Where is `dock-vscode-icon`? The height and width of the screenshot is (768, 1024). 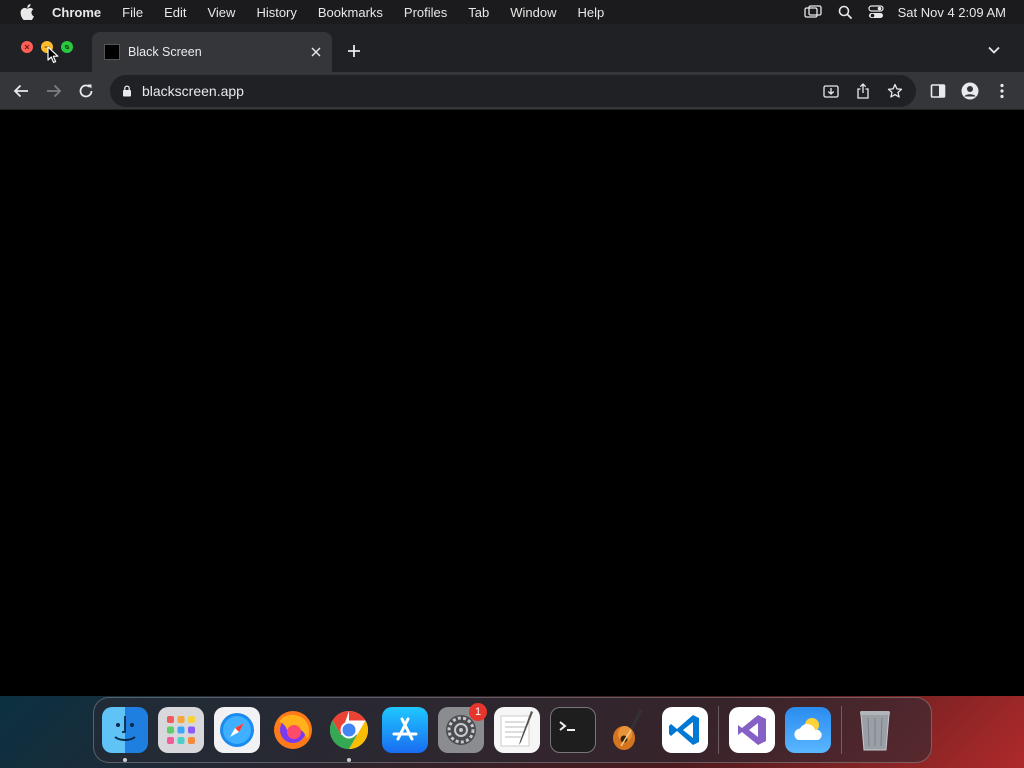
dock-vscode-icon is located at coordinates (685, 730).